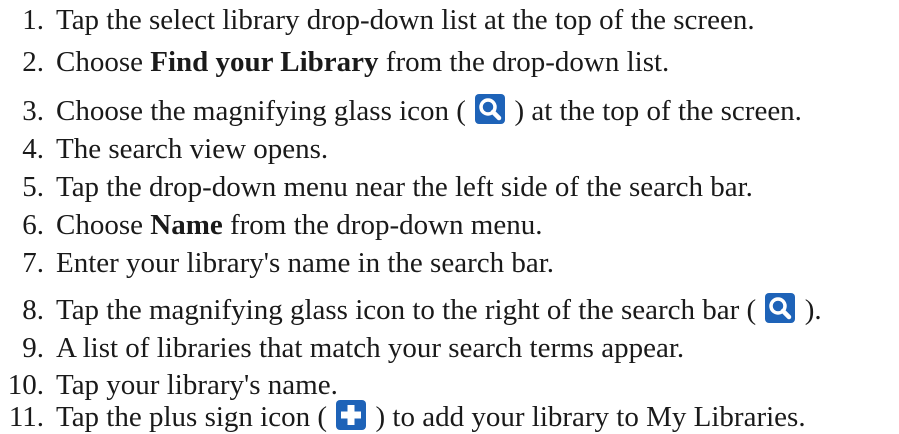  What do you see at coordinates (33, 149) in the screenshot?
I see `step-number: 4.` at bounding box center [33, 149].